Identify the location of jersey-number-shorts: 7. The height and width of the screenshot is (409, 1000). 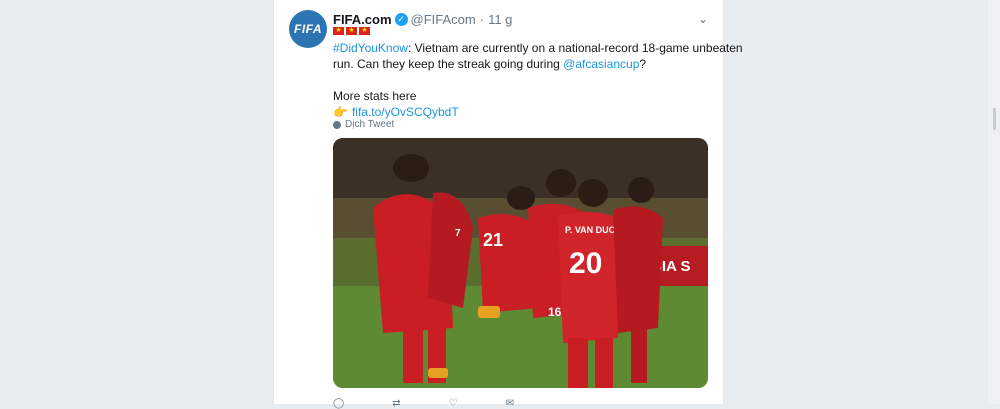
(458, 233).